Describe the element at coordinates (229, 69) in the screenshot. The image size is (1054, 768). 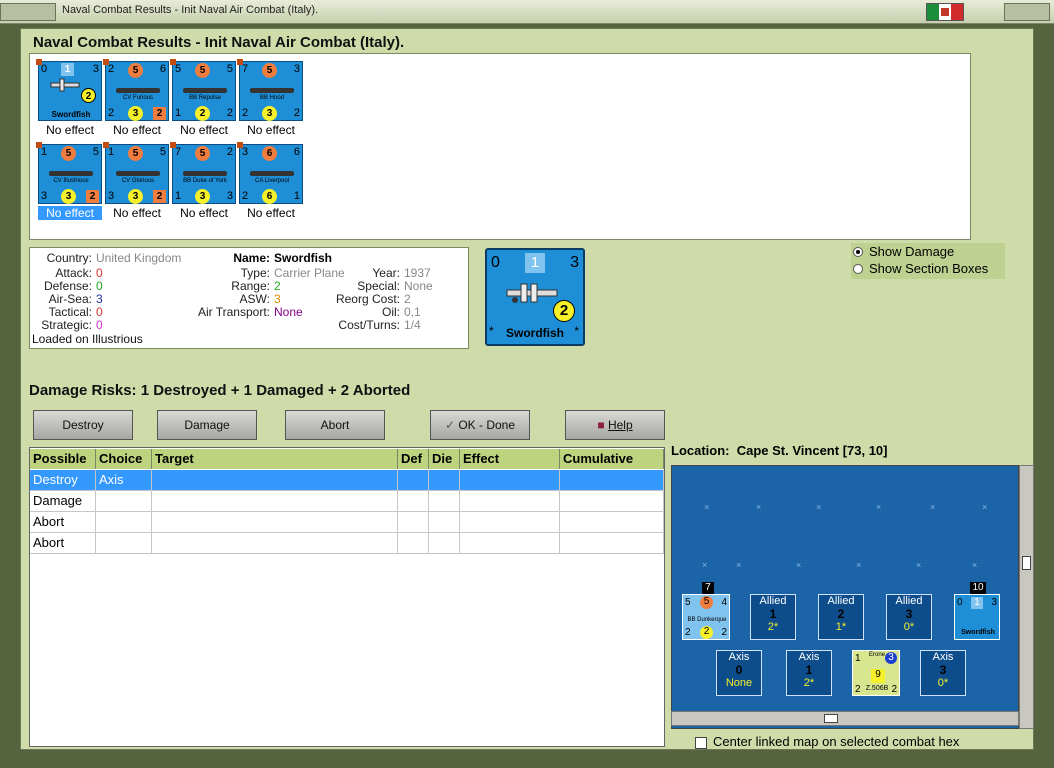
I see `unit-speed: 5` at that location.